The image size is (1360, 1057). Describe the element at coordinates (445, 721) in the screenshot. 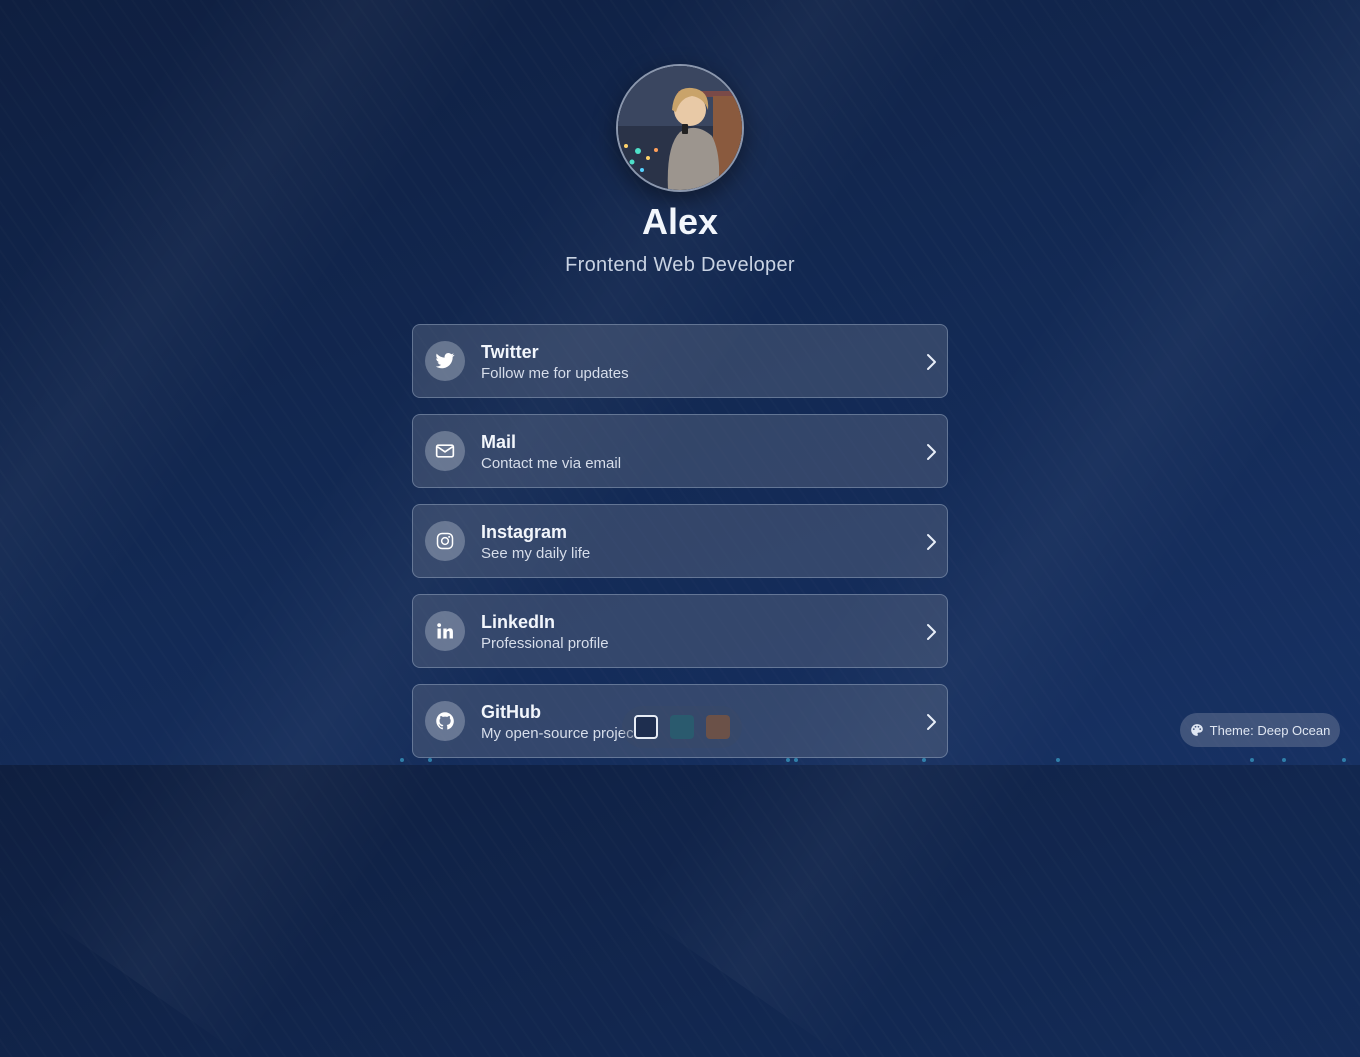

I see `github-icon` at that location.